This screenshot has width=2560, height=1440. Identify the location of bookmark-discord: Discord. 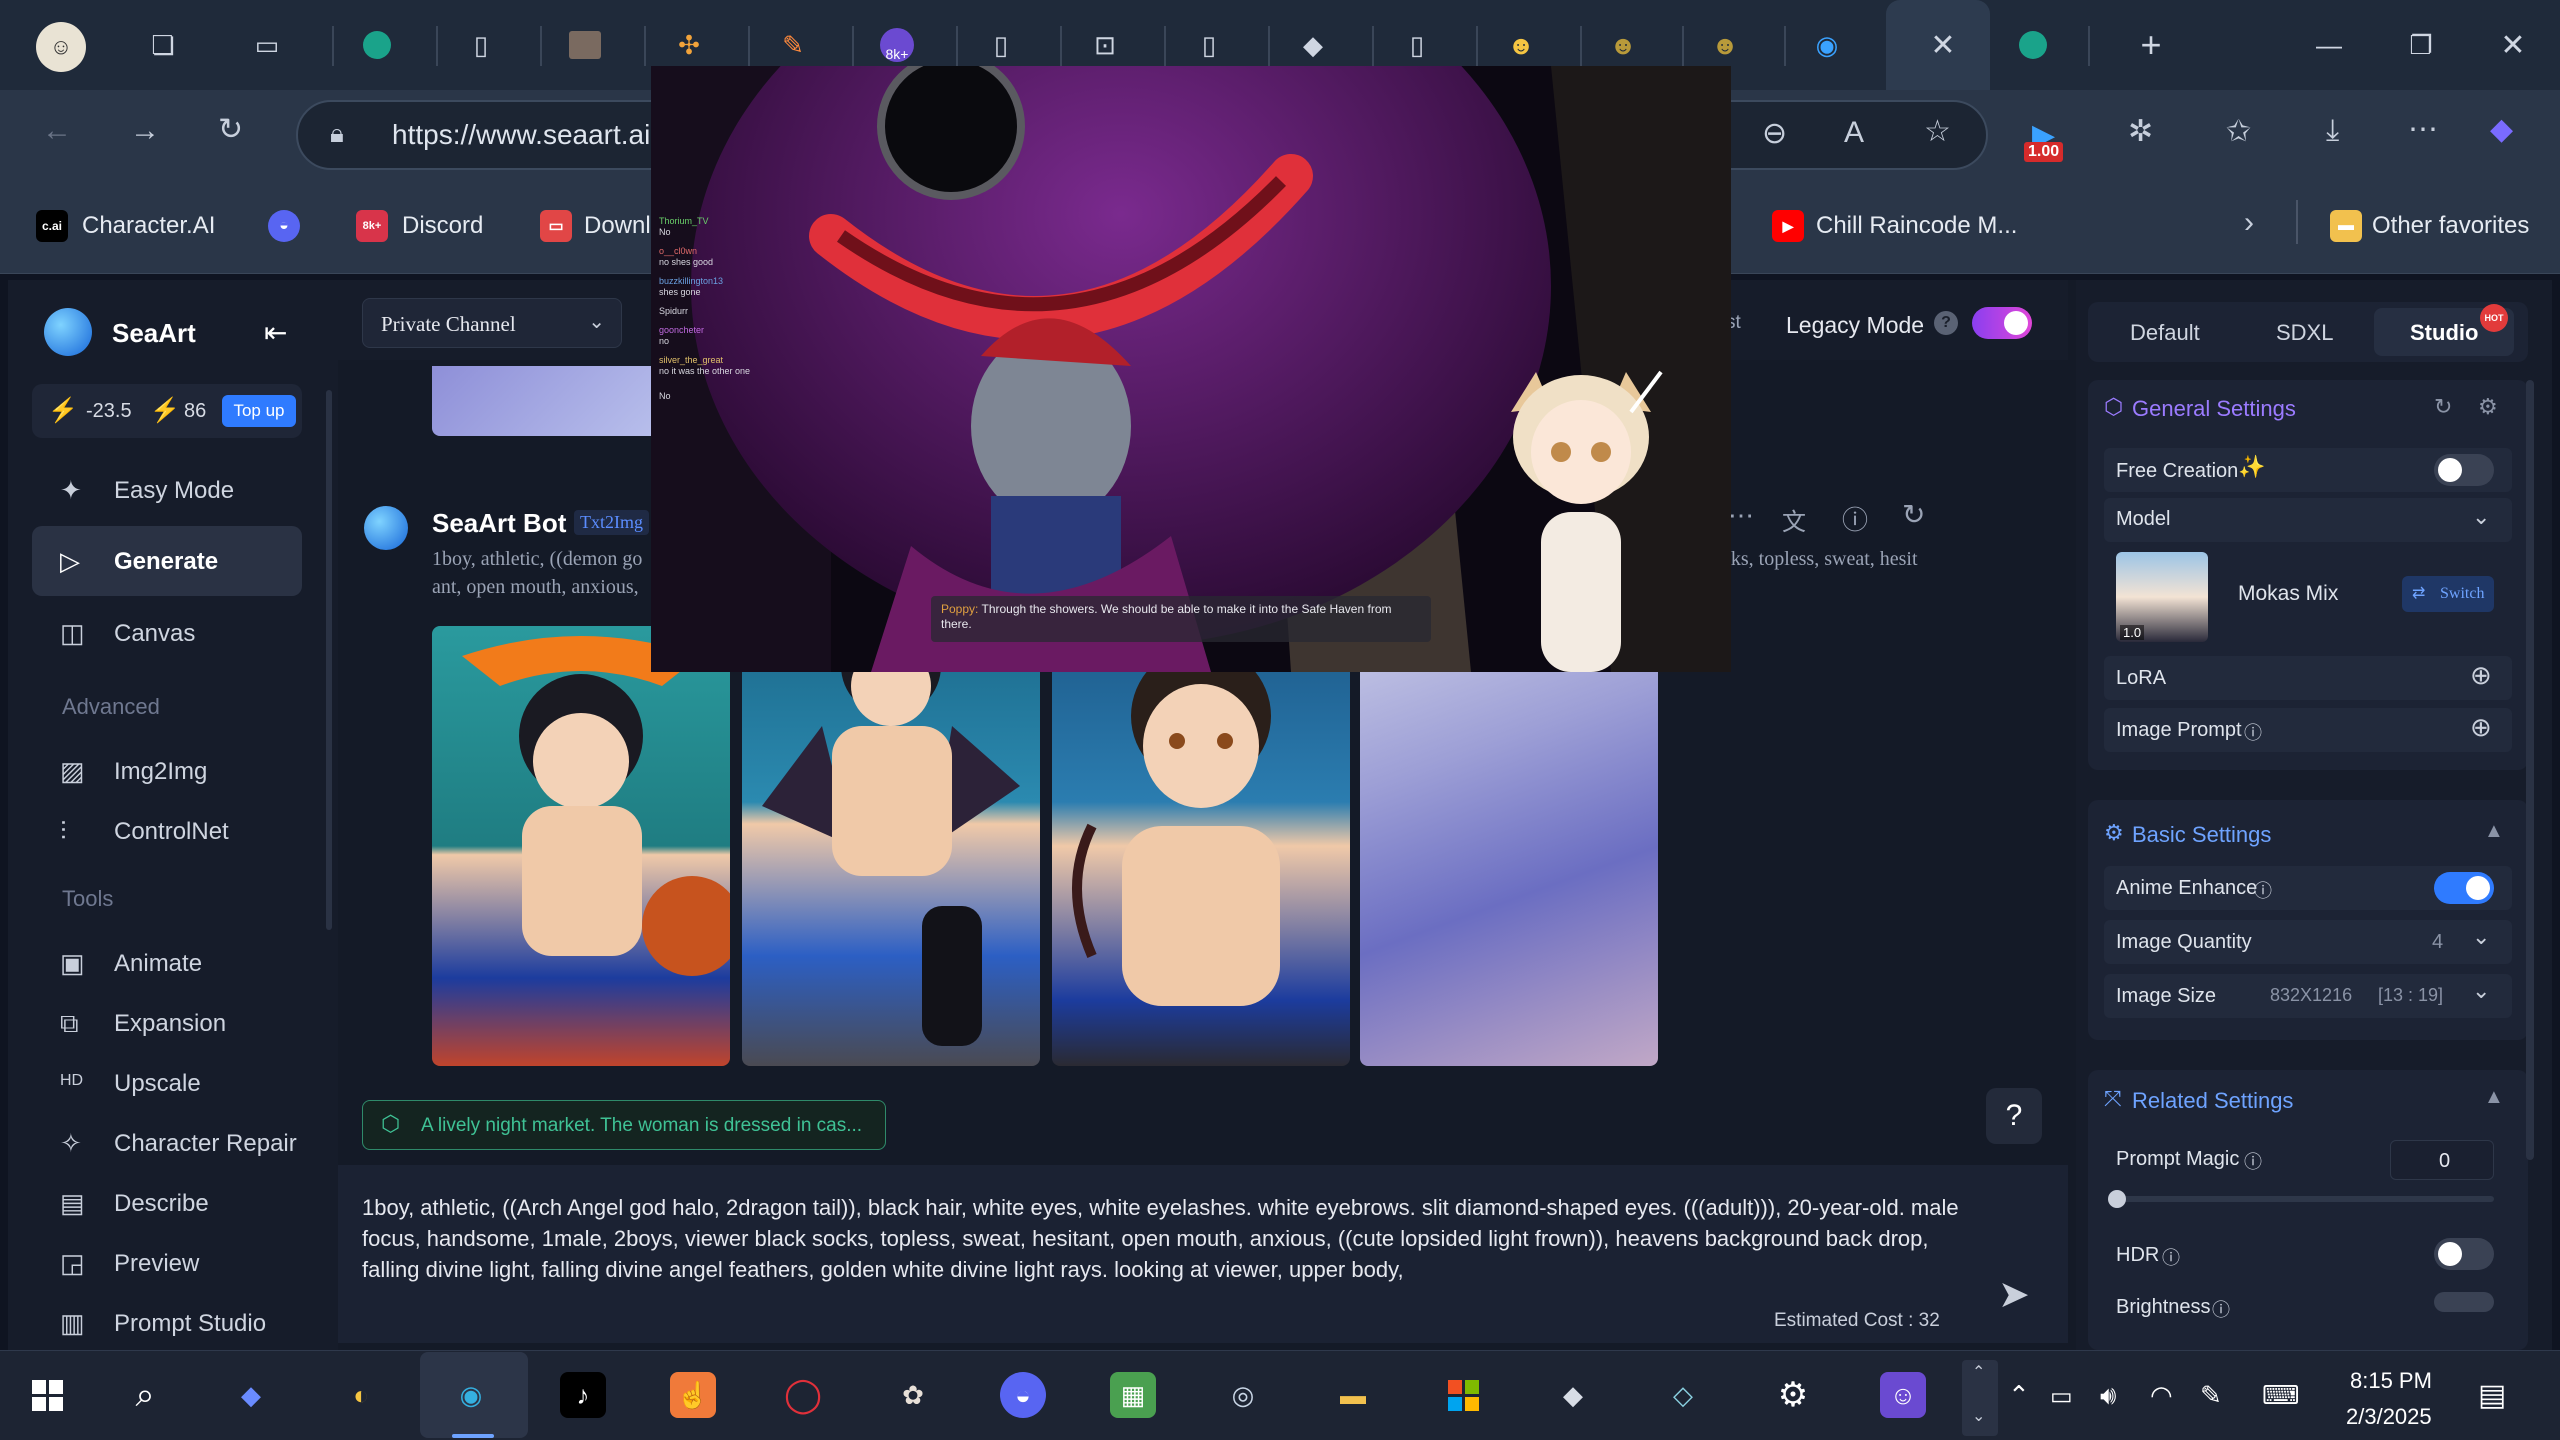
(442, 226).